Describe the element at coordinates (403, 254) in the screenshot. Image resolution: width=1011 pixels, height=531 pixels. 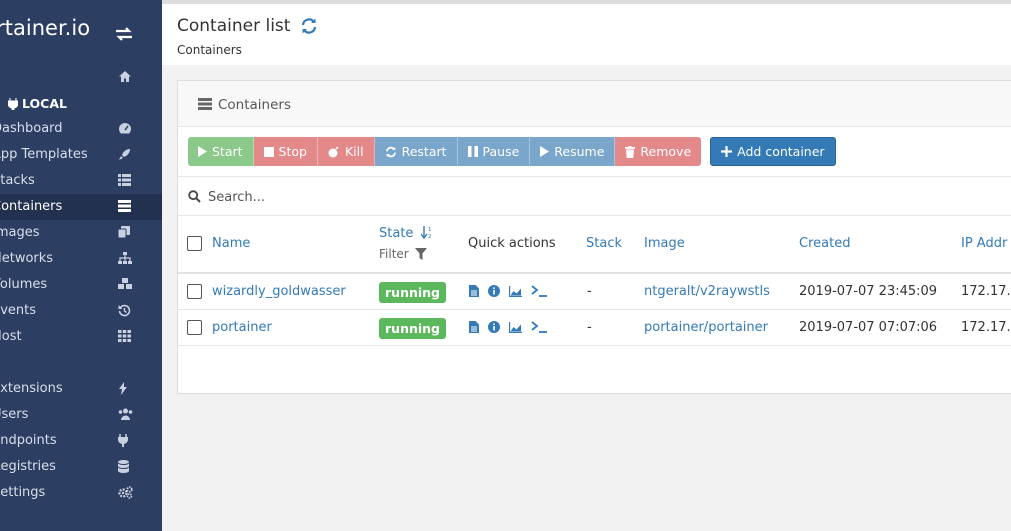
I see `state-filter: Filter` at that location.